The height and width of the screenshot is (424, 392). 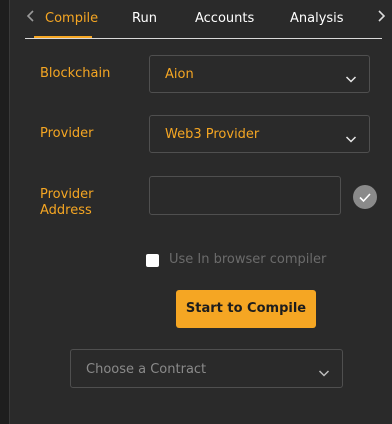 I want to click on provider-label: Provider, so click(x=67, y=133).